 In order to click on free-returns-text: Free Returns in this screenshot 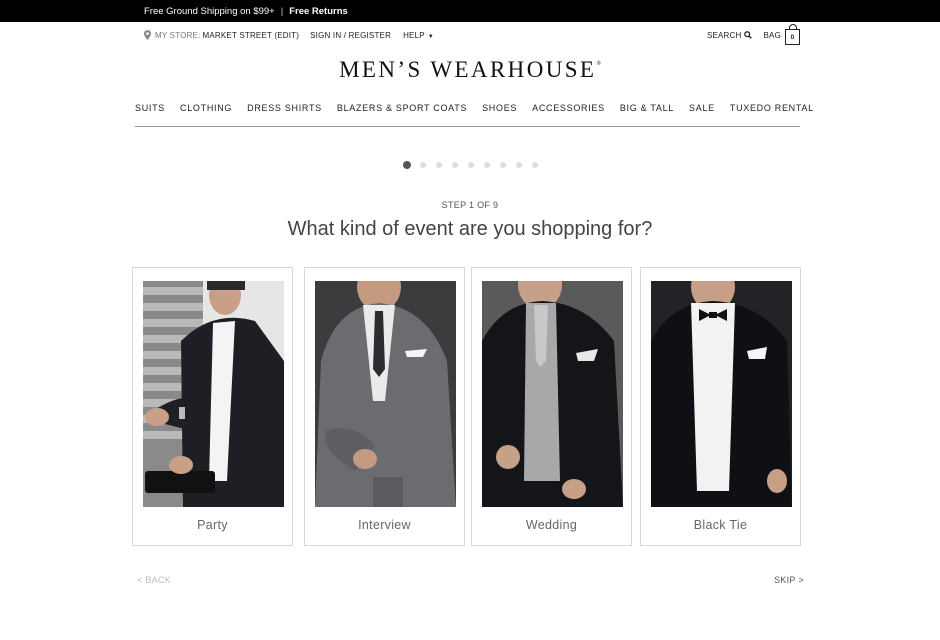, I will do `click(318, 11)`.